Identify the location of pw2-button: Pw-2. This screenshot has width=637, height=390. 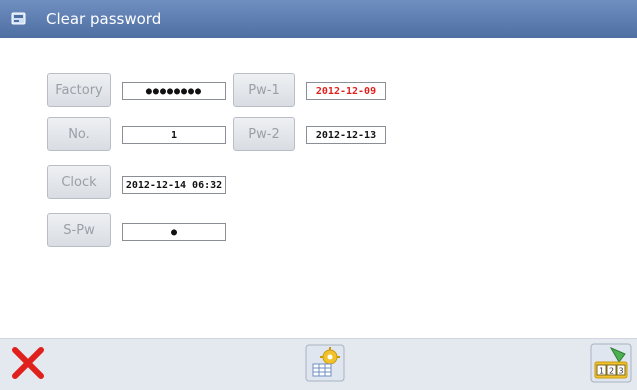
(264, 134).